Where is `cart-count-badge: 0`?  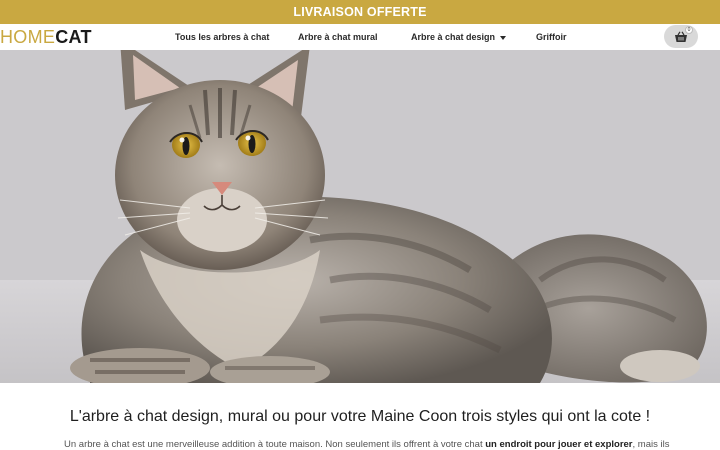
cart-count-badge: 0 is located at coordinates (689, 30).